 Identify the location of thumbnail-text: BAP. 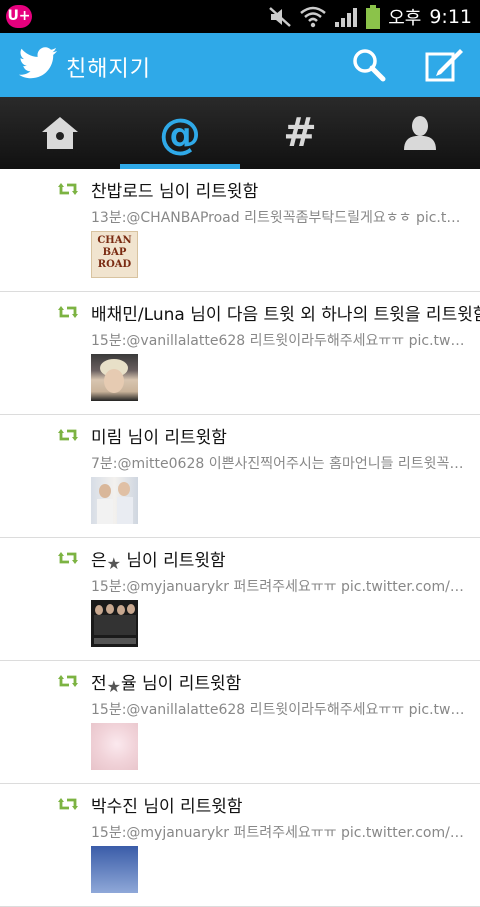
(114, 252).